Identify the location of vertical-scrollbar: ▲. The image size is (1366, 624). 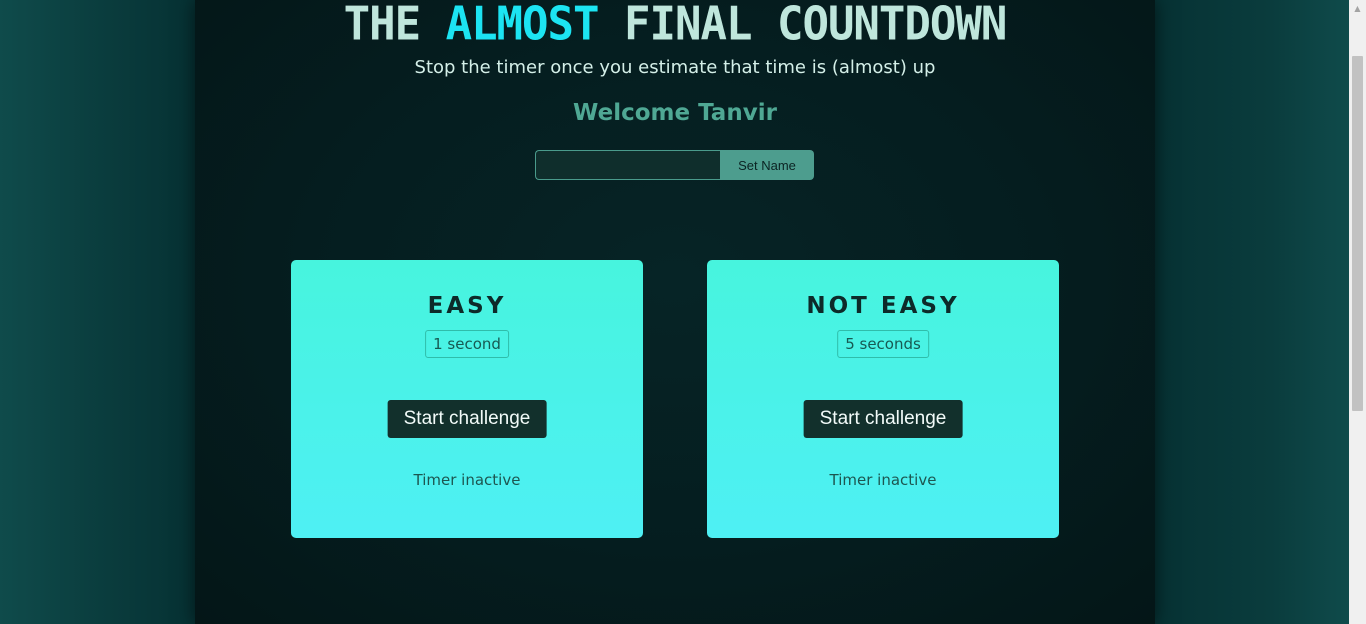
(1357, 312).